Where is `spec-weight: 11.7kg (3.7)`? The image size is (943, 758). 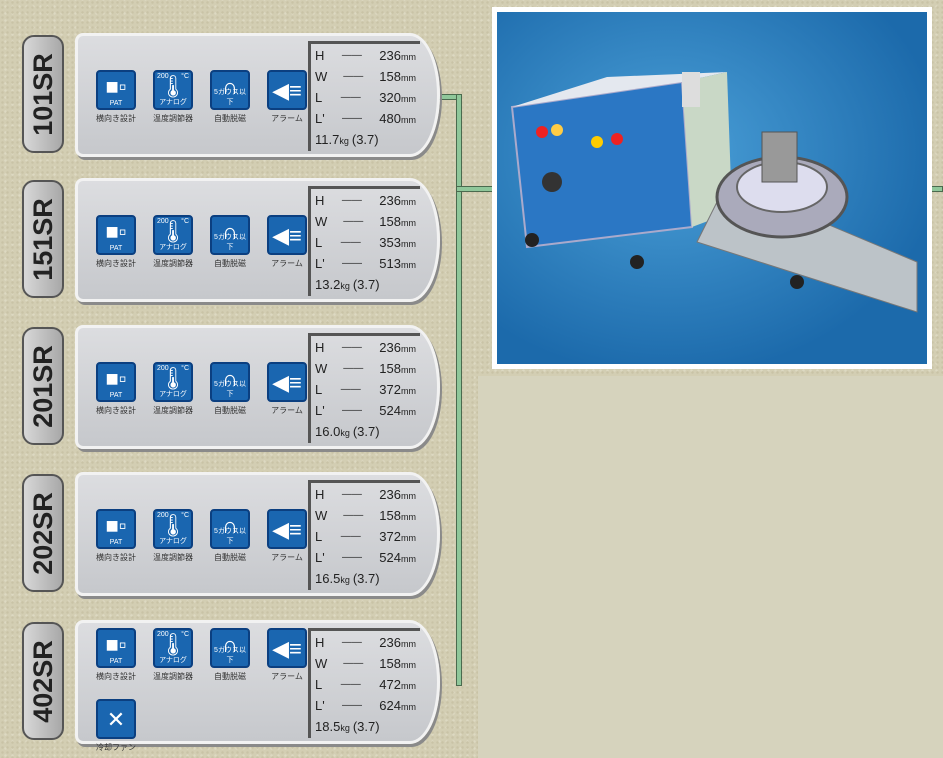 spec-weight: 11.7kg (3.7) is located at coordinates (347, 139).